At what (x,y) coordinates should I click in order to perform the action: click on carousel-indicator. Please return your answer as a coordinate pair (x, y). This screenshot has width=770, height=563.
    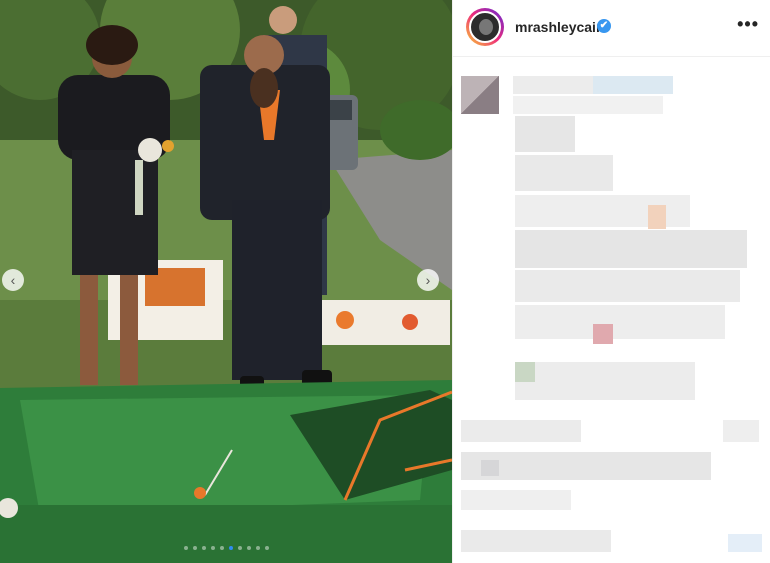
    Looking at the image, I should click on (226, 548).